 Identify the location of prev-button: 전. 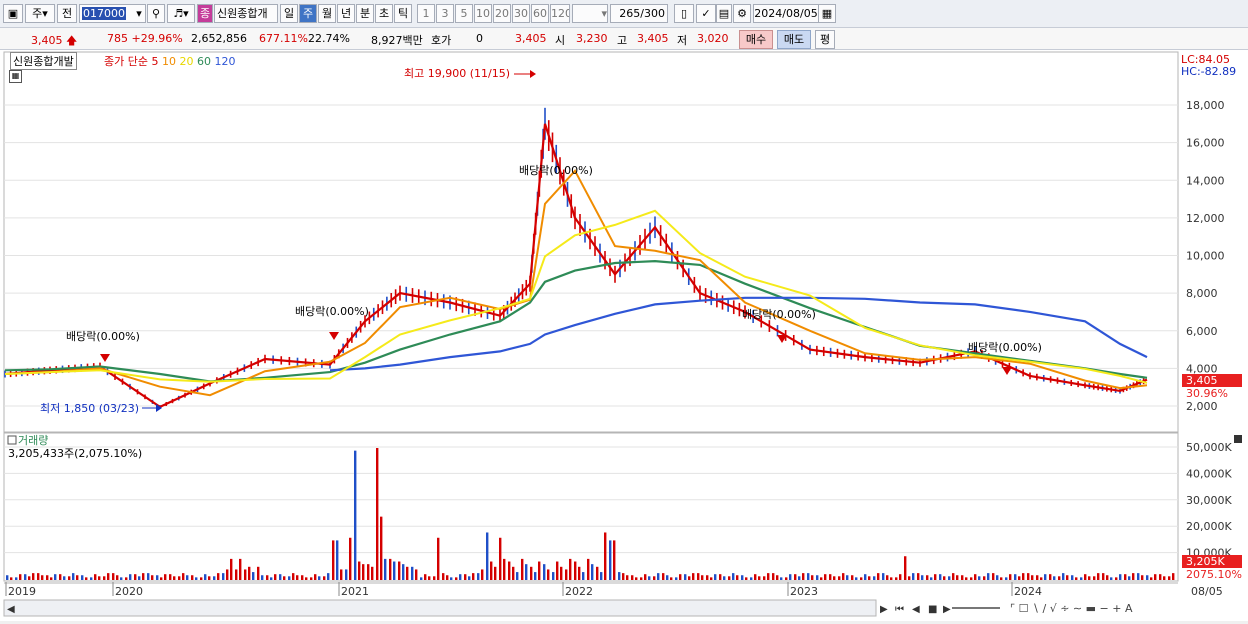
(67, 13).